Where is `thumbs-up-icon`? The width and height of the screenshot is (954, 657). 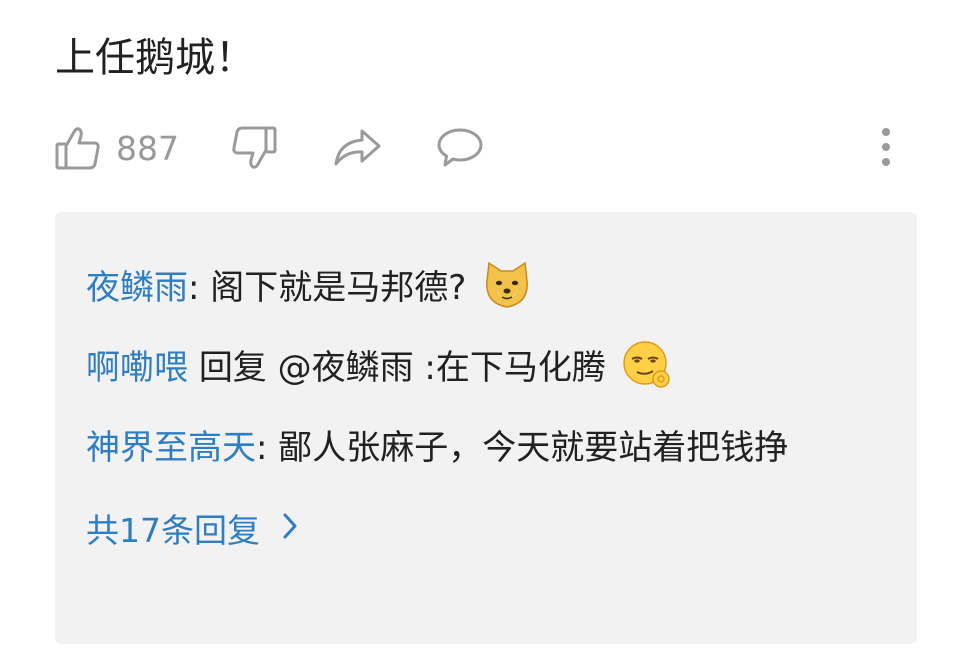
thumbs-up-icon is located at coordinates (78, 148).